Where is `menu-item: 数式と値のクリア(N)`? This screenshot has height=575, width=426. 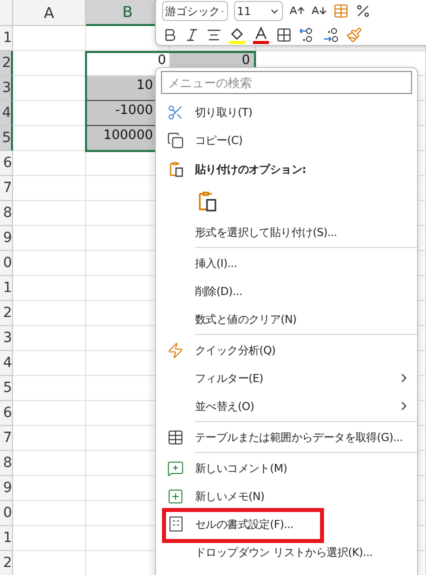 menu-item: 数式と値のクリア(N) is located at coordinates (246, 319).